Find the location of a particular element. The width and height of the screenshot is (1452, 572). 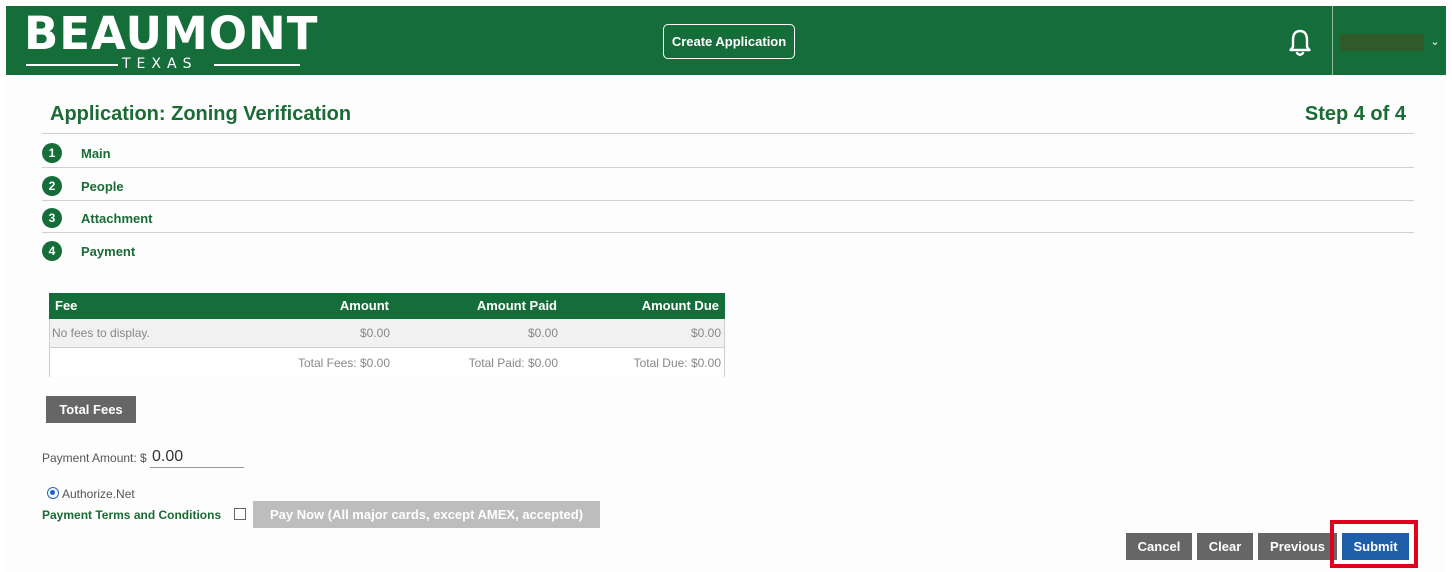

payment-amount-label: Payment Amount: $ is located at coordinates (94, 458).